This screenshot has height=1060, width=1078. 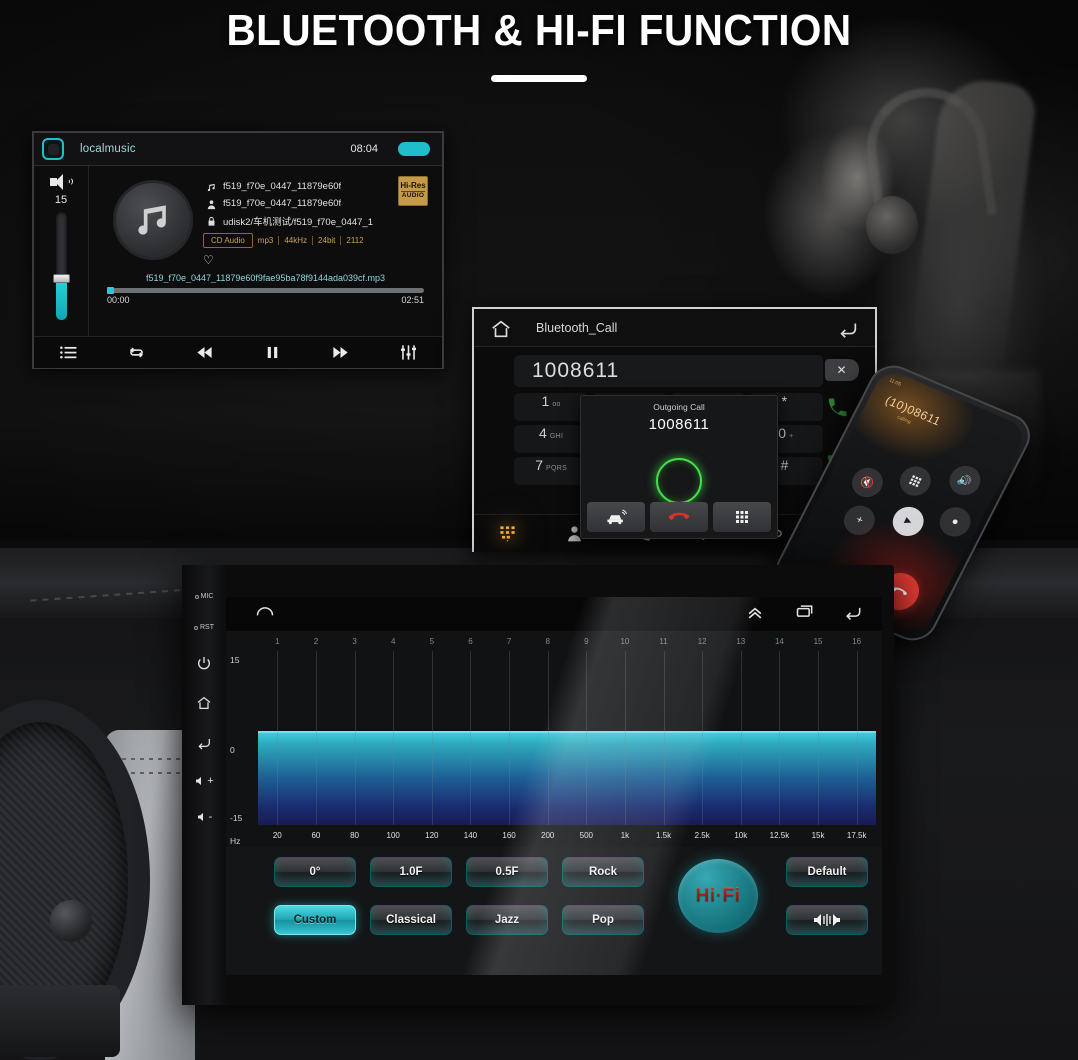 What do you see at coordinates (340, 352) in the screenshot?
I see `next-icon` at bounding box center [340, 352].